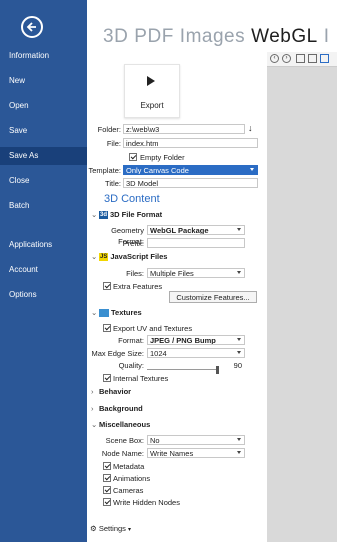 The image size is (337, 542). Describe the element at coordinates (117, 408) in the screenshot. I see `group-background: › Background` at that location.